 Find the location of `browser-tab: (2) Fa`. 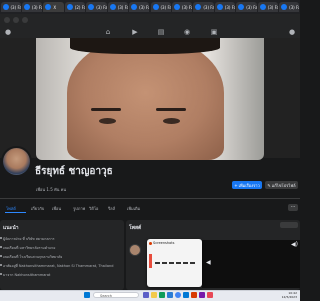

browser-tab: (2) Fa is located at coordinates (75, 7).